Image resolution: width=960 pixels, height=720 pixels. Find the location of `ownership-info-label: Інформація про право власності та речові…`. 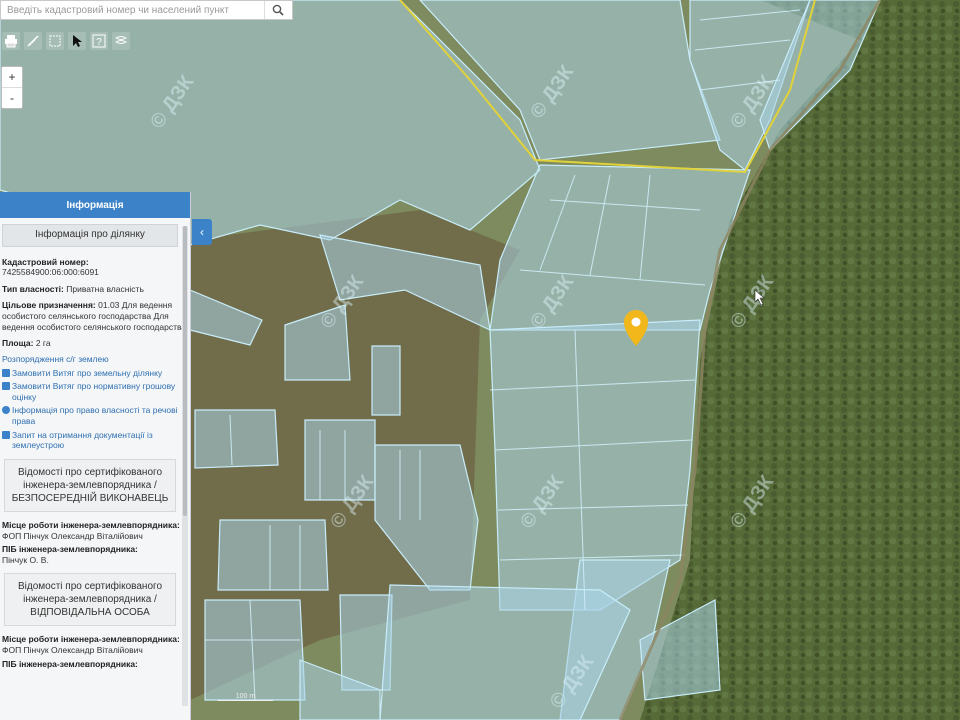

ownership-info-label: Інформація про право власності та речові… is located at coordinates (95, 415).